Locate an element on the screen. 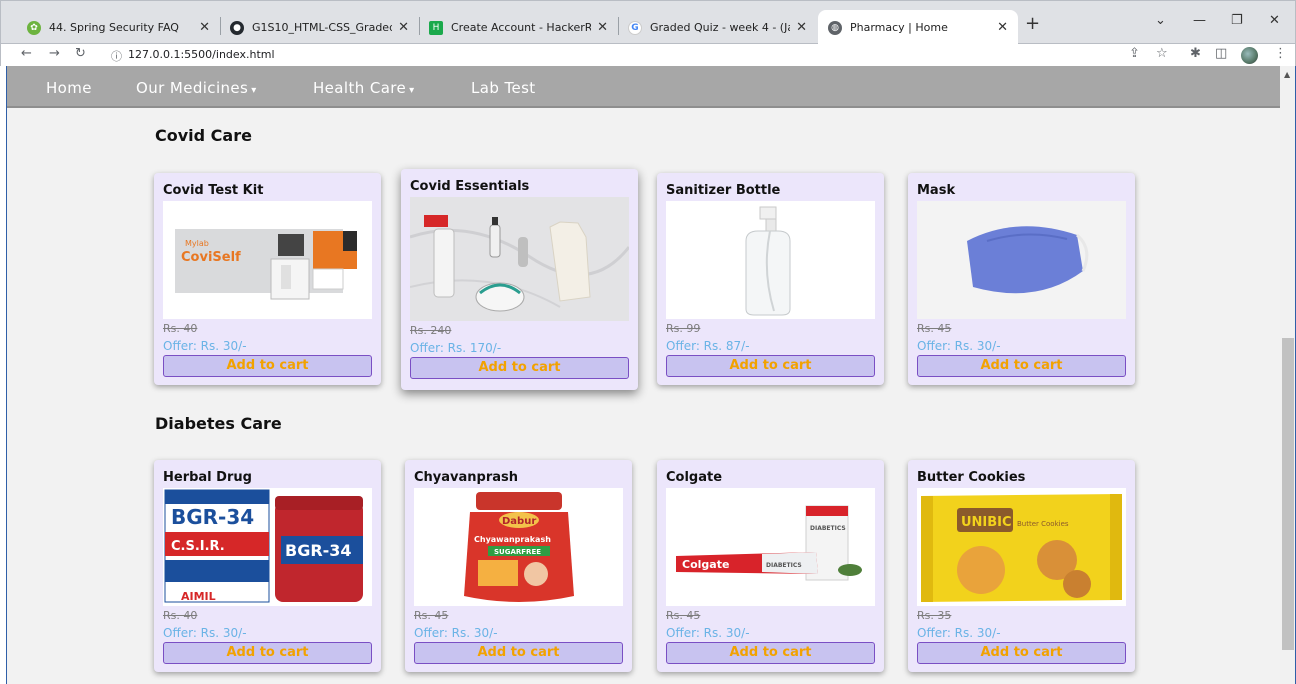 The height and width of the screenshot is (684, 1296). colgate-variant-tube: DIABETICS is located at coordinates (784, 565).